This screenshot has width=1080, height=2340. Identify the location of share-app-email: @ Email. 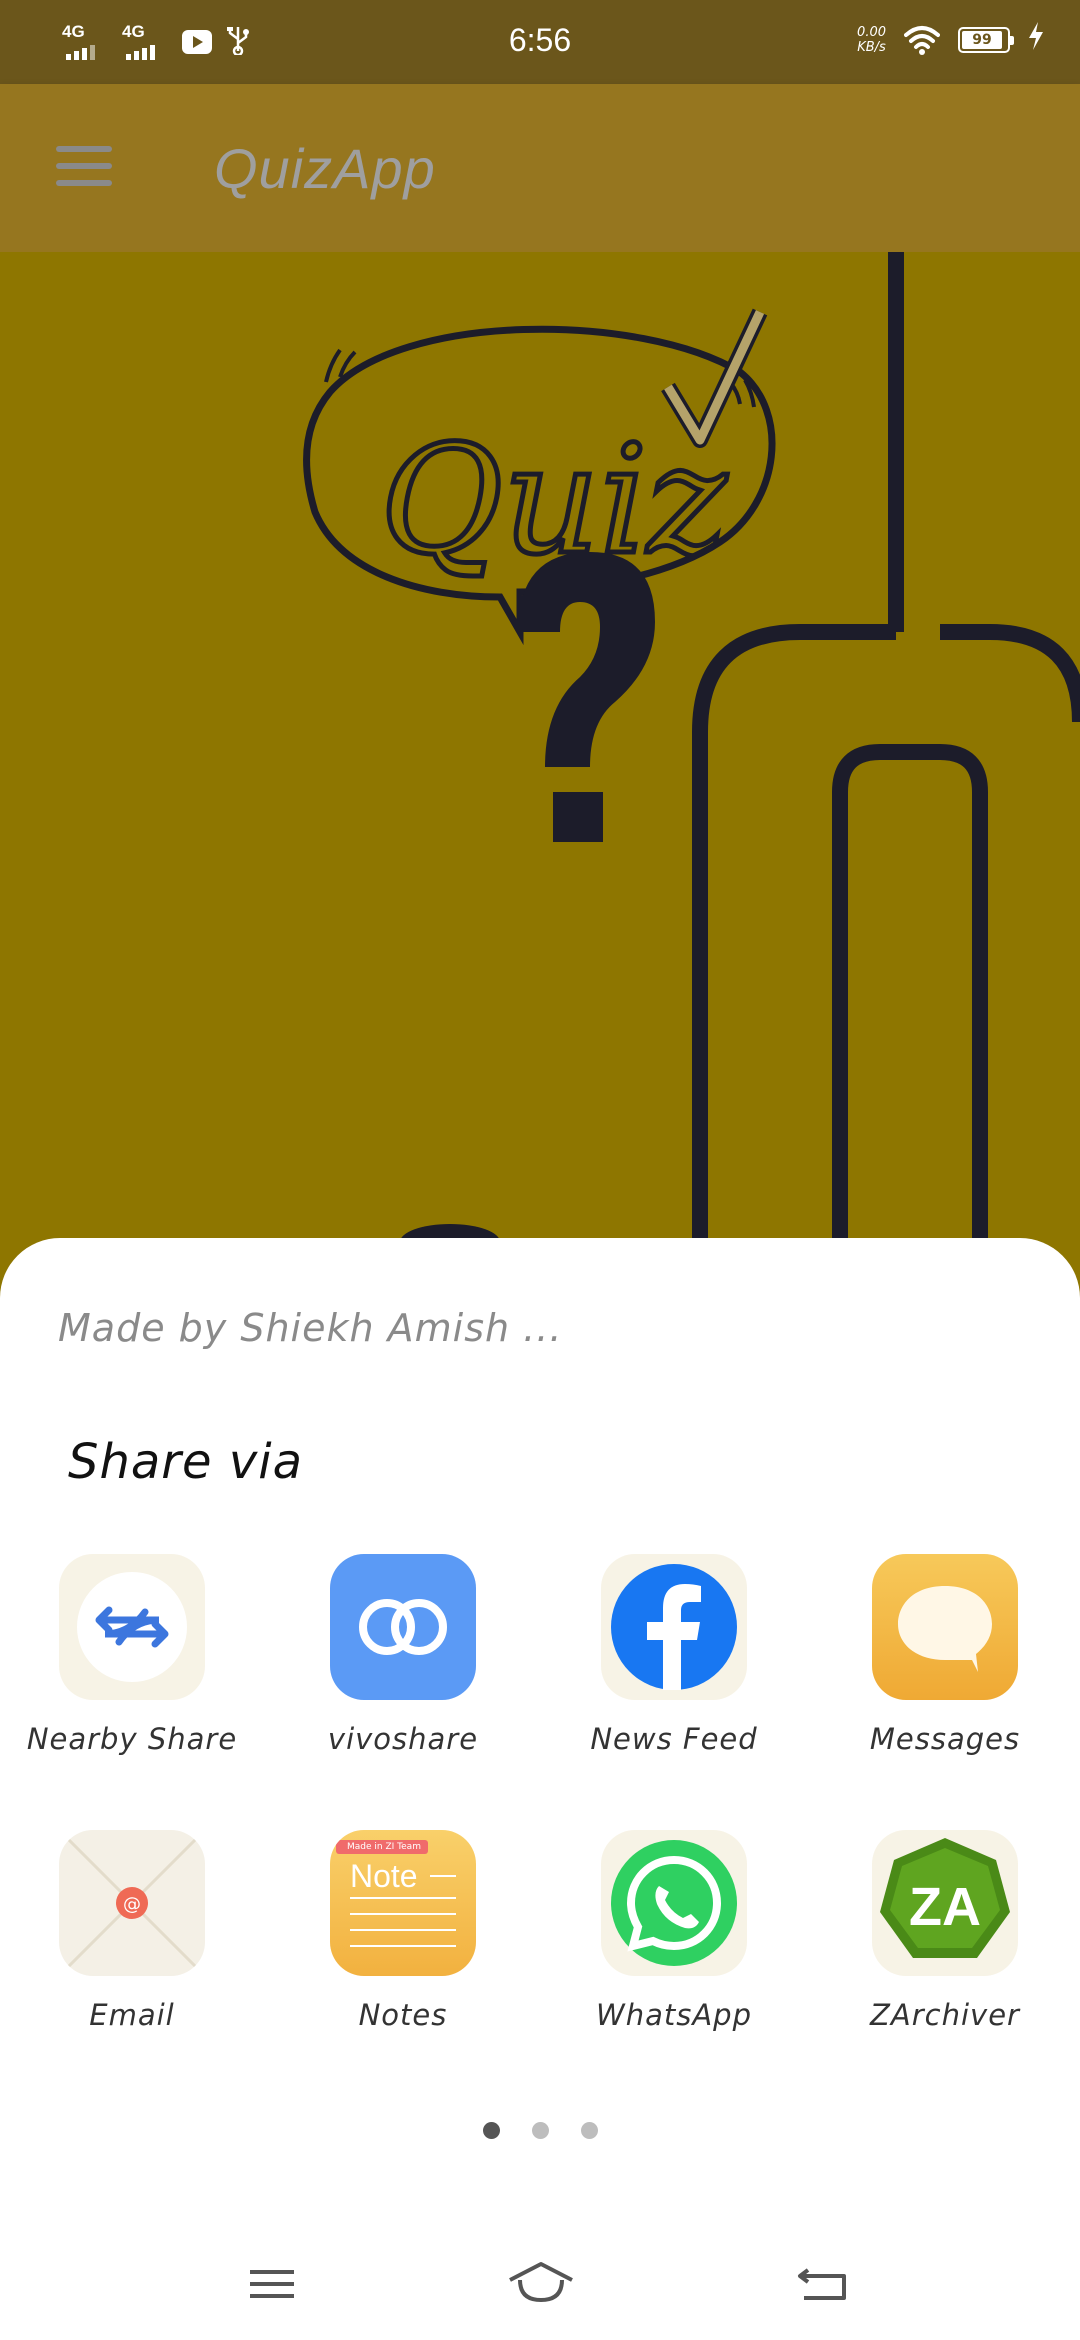
(134, 1931).